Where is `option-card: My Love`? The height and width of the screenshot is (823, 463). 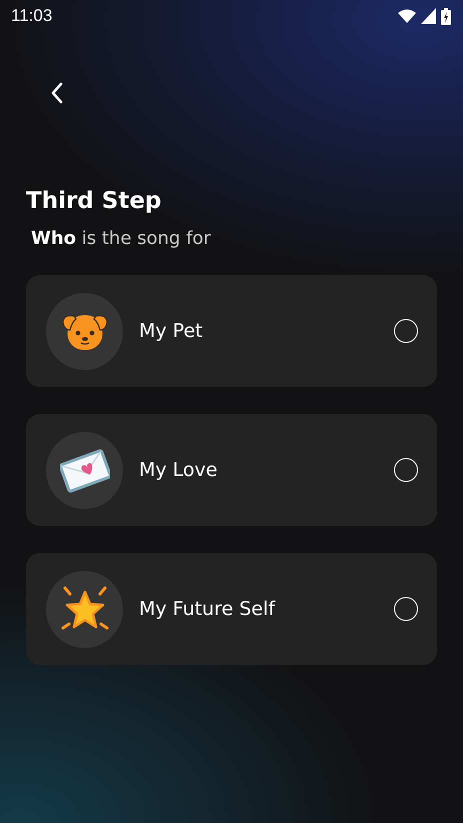 option-card: My Love is located at coordinates (231, 470).